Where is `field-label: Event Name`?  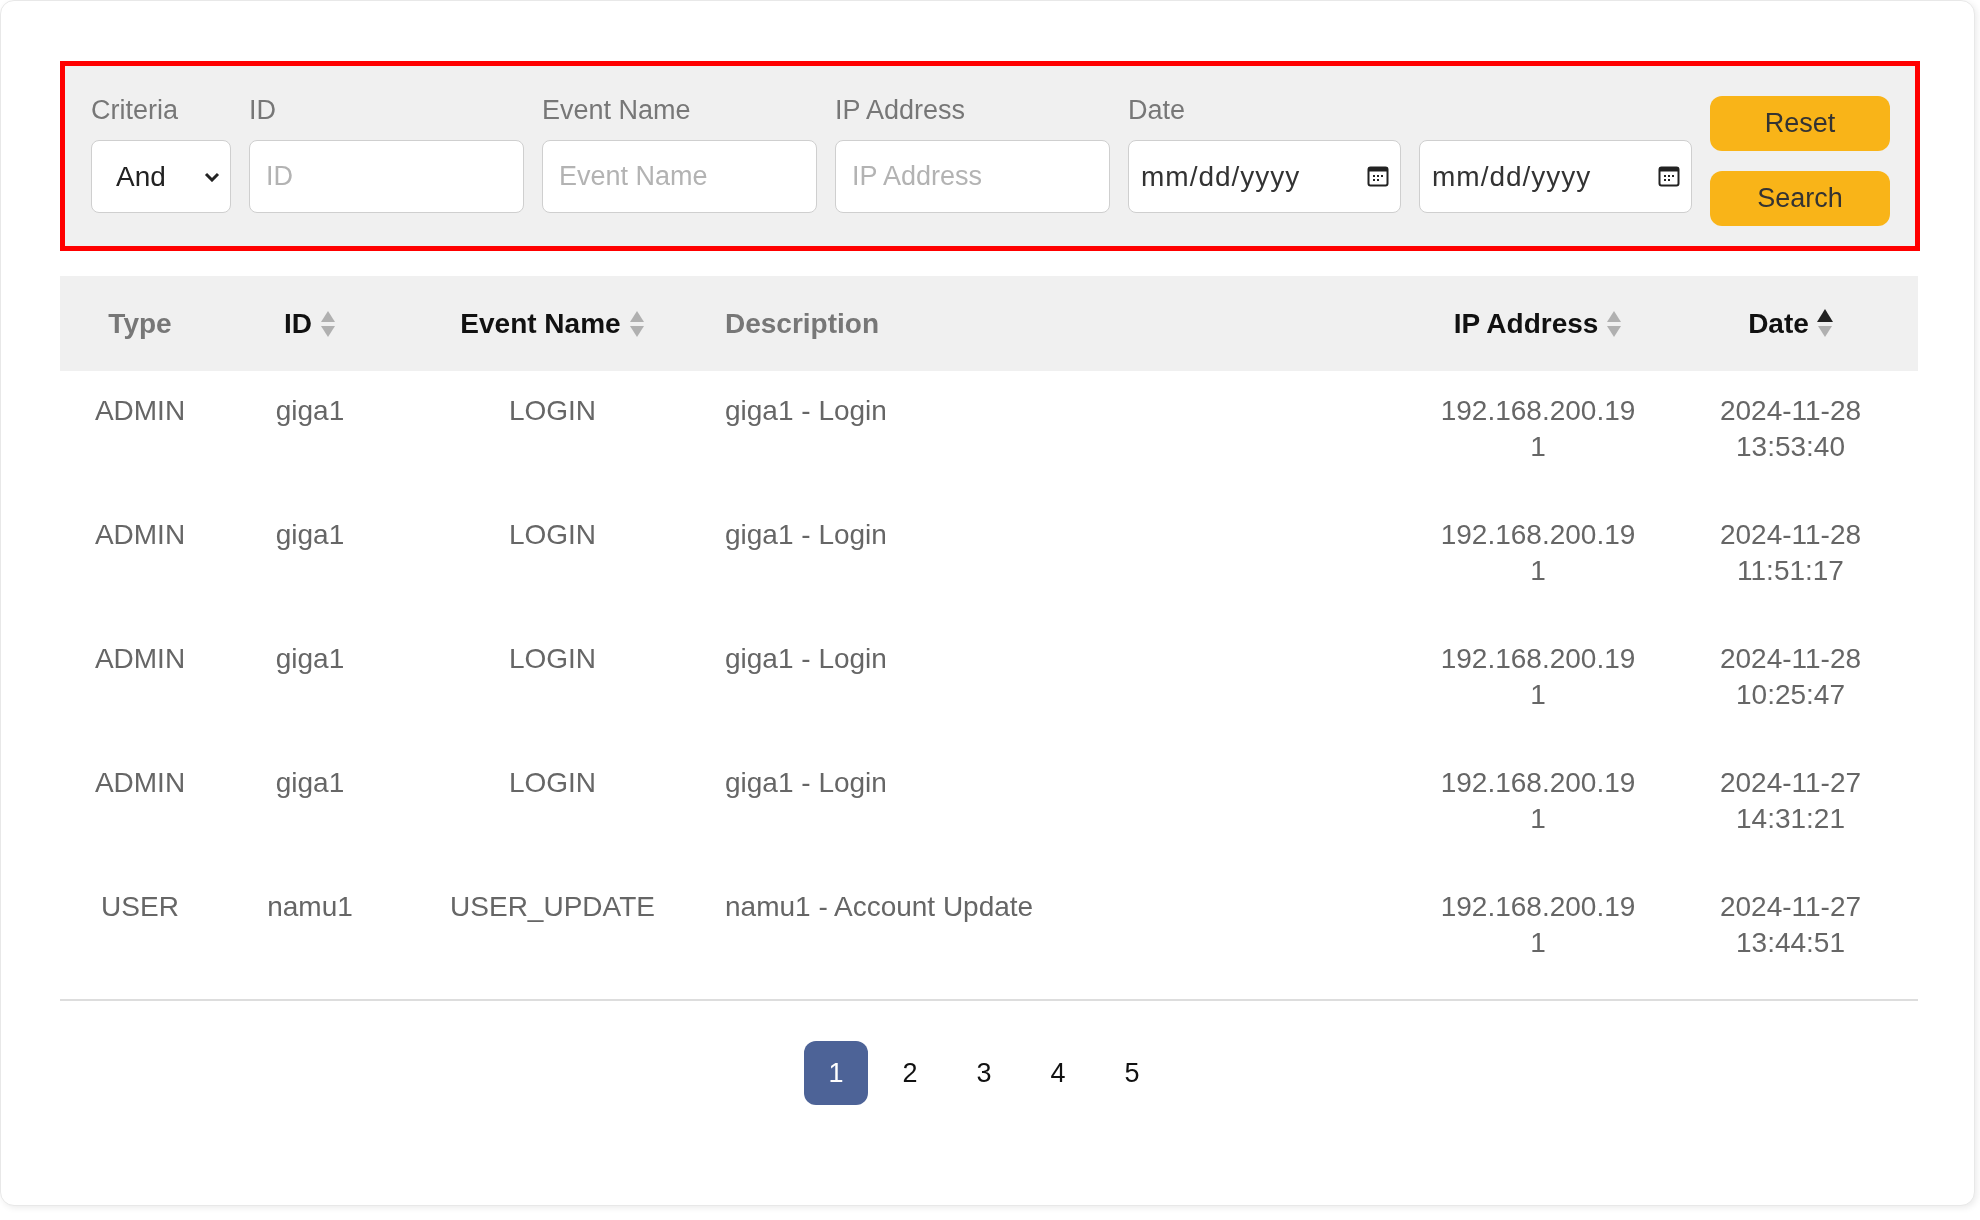
field-label: Event Name is located at coordinates (617, 110).